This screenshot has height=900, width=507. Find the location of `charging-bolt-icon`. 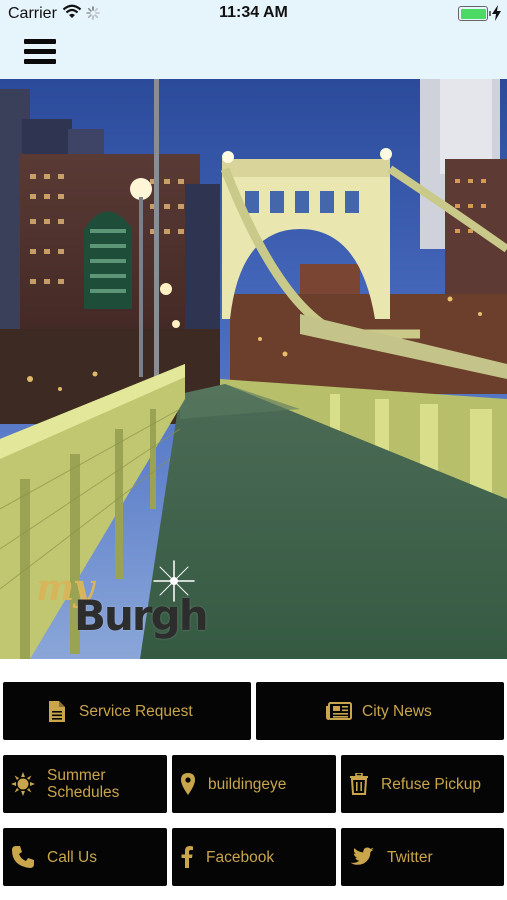

charging-bolt-icon is located at coordinates (496, 13).